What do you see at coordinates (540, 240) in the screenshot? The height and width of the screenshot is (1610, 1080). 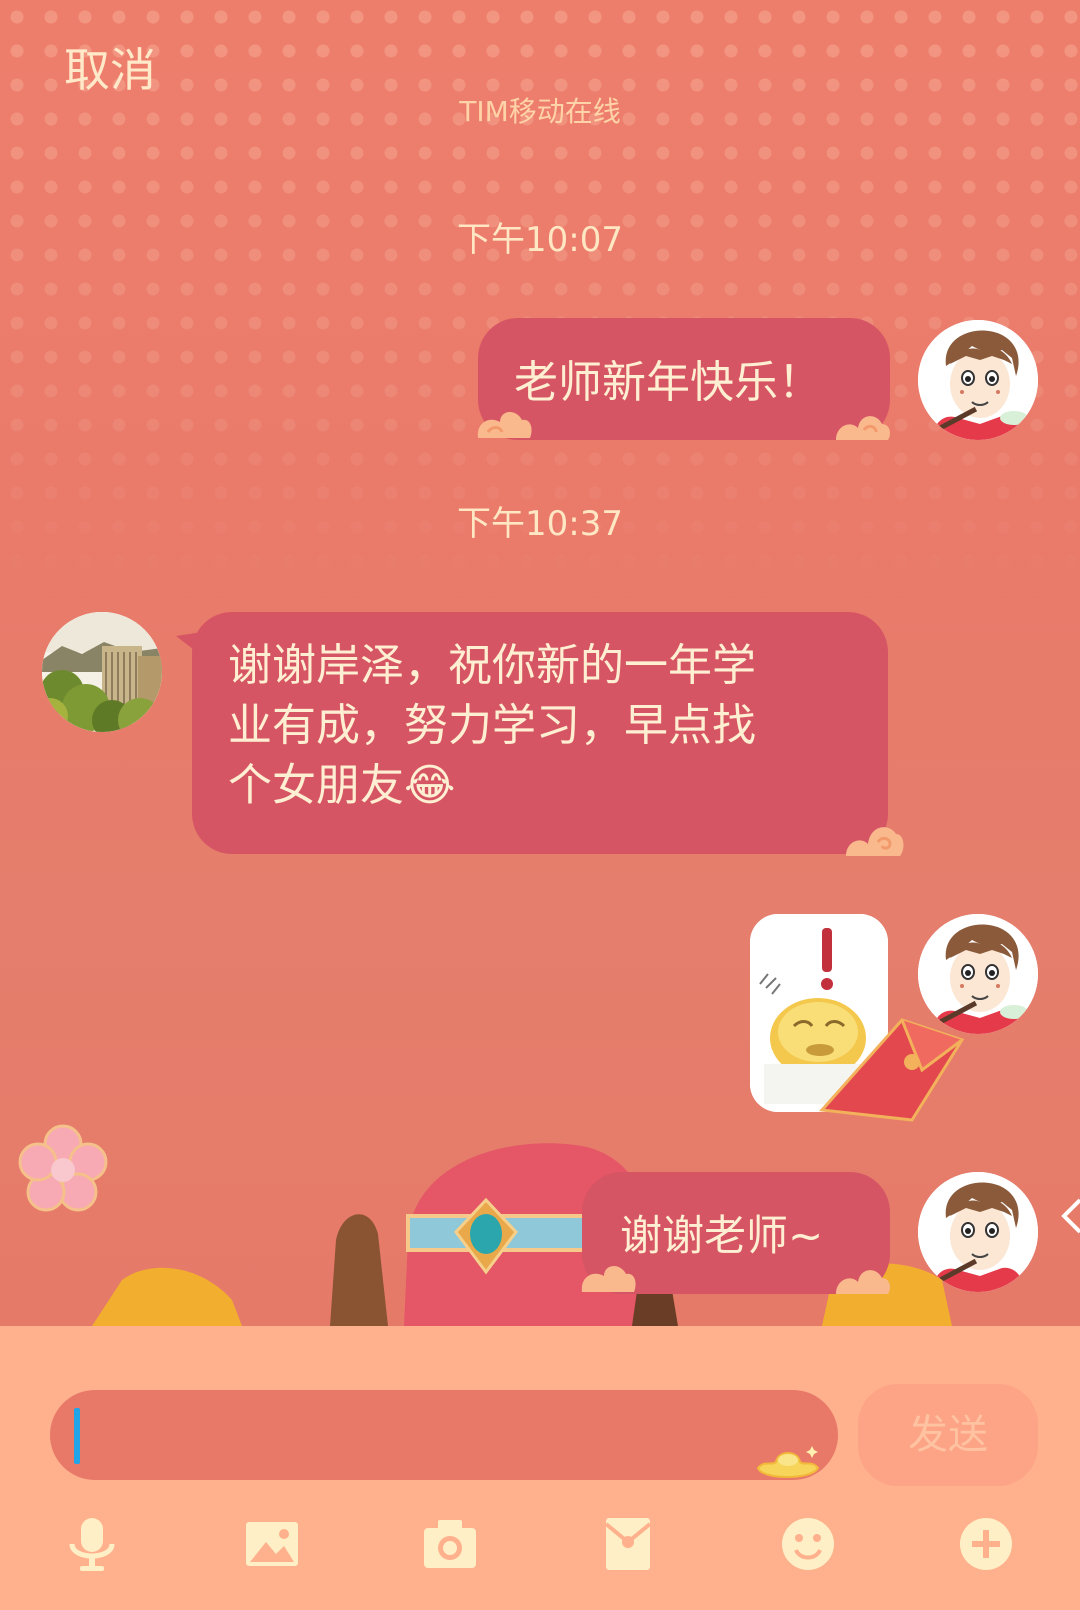 I see `timestamp: 下午10:07` at bounding box center [540, 240].